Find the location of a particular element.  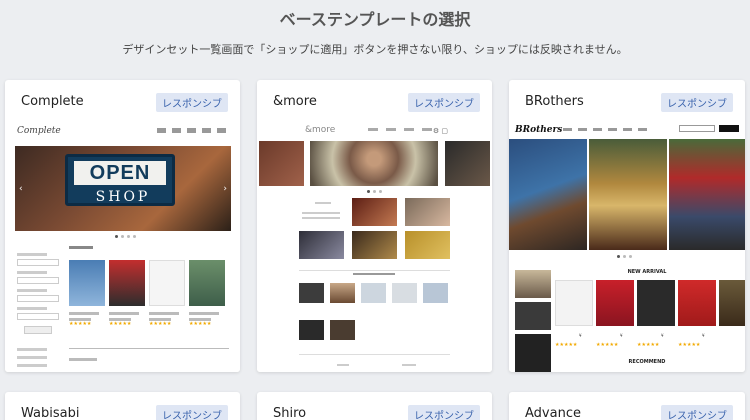

side-search-panel is located at coordinates (533, 353).